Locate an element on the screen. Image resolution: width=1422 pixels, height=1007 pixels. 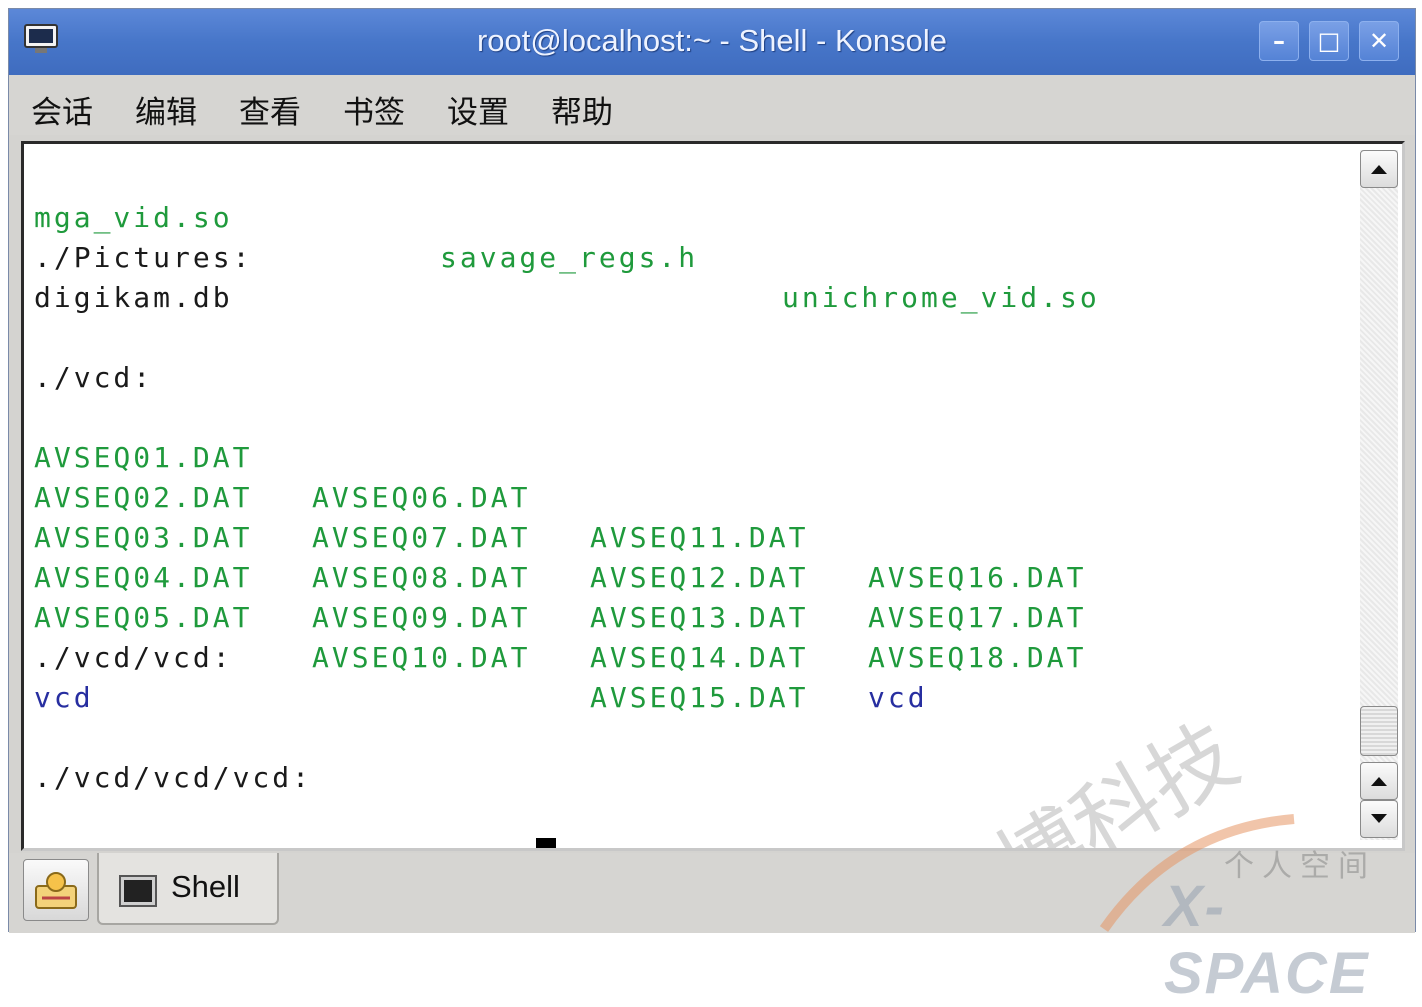
tab-label: Shell is located at coordinates (205, 886).